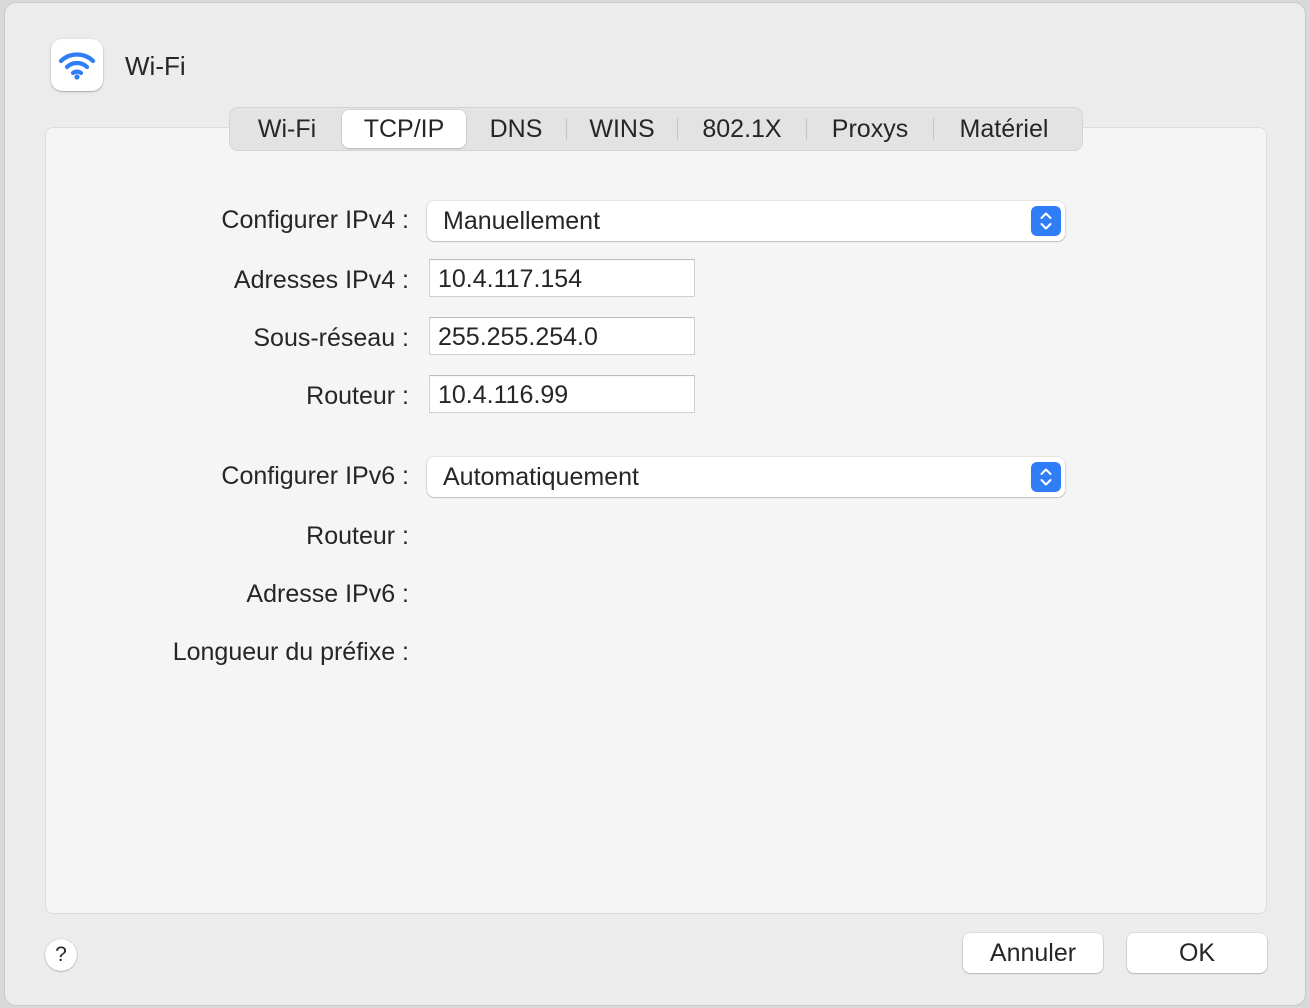 Image resolution: width=1310 pixels, height=1008 pixels. I want to click on tab-dns: DNS, so click(516, 129).